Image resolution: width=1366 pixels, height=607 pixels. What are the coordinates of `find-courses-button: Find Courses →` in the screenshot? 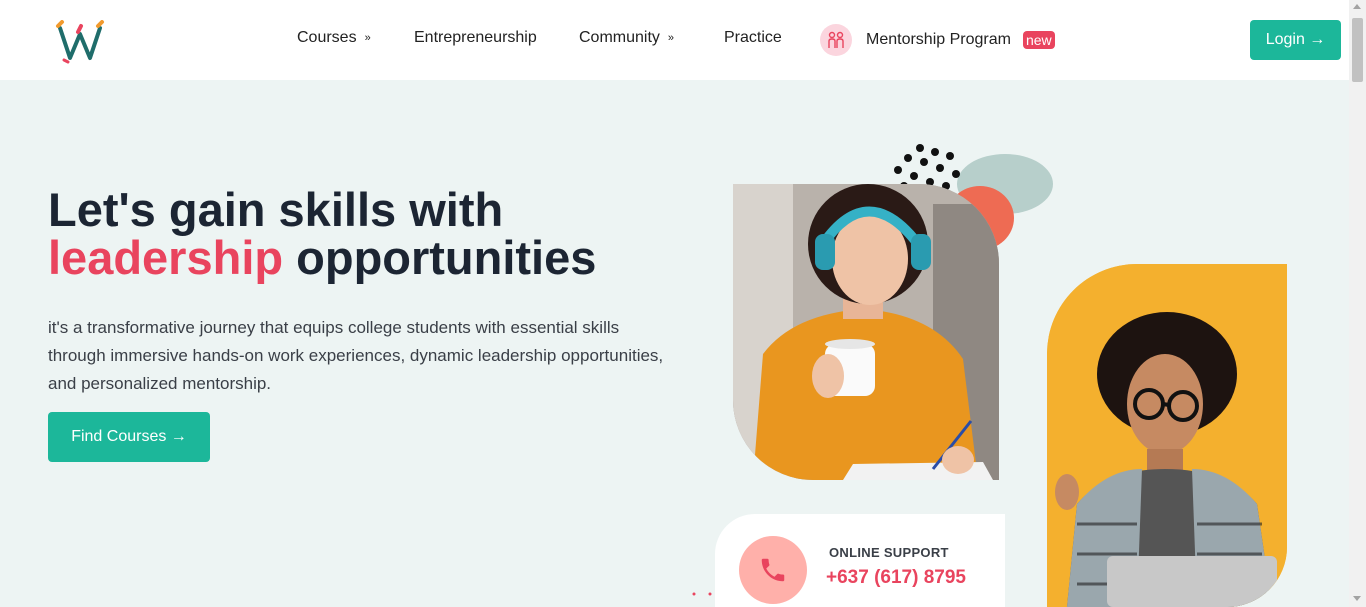 It's located at (129, 437).